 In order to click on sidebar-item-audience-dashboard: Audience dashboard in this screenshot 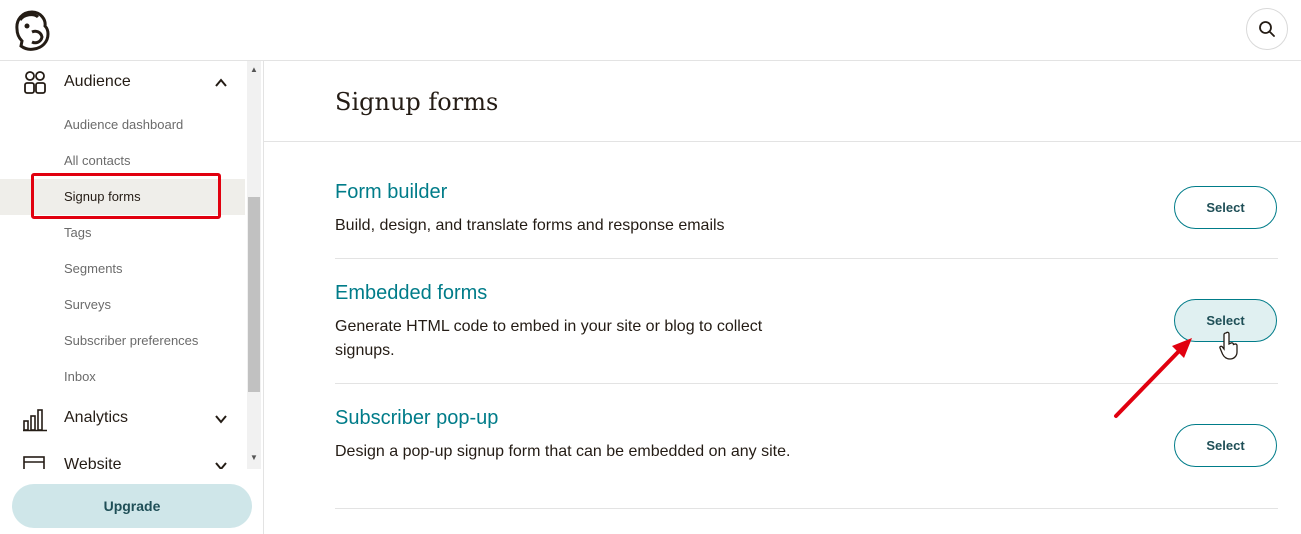, I will do `click(122, 125)`.